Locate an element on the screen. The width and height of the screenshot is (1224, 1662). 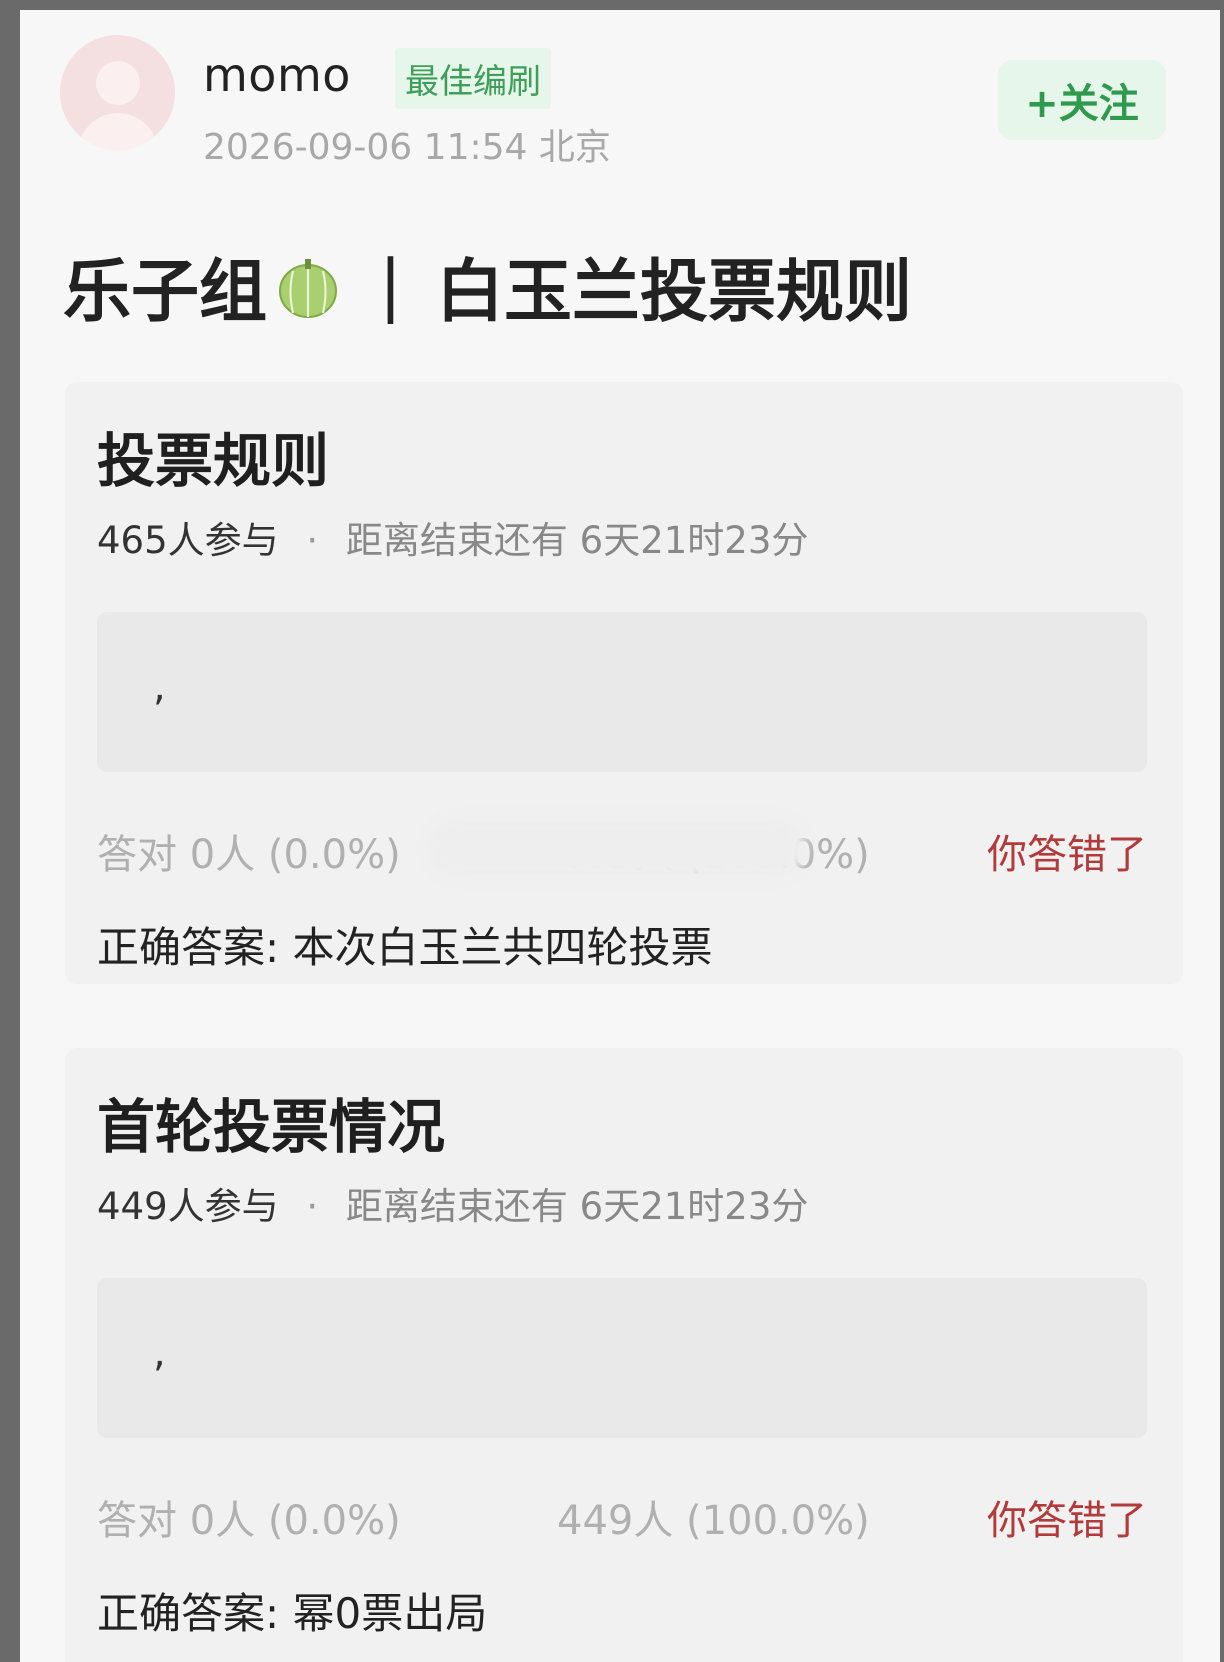
avatar-body-shape is located at coordinates (118, 131).